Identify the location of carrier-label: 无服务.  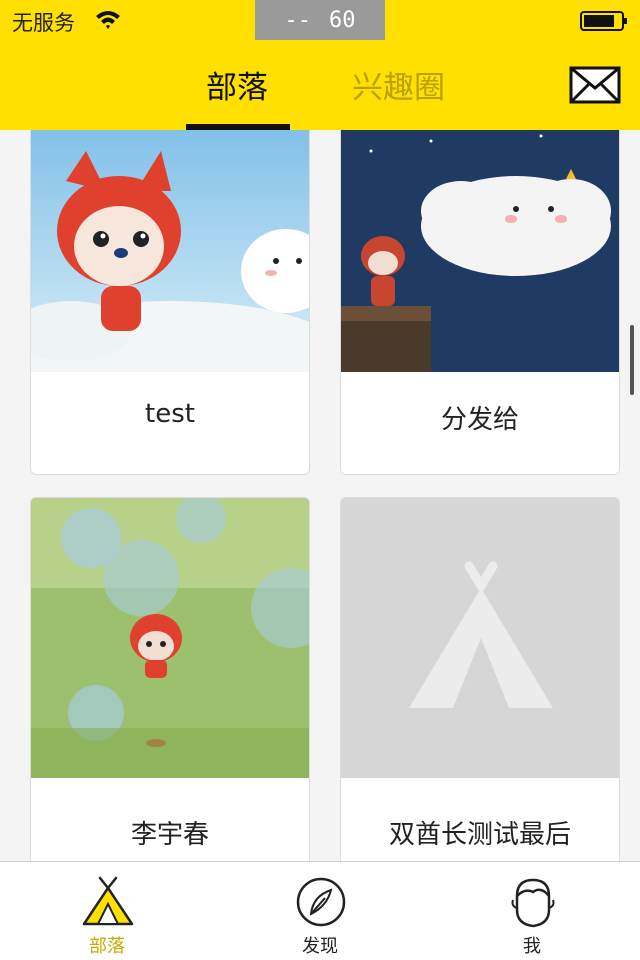
(43, 23).